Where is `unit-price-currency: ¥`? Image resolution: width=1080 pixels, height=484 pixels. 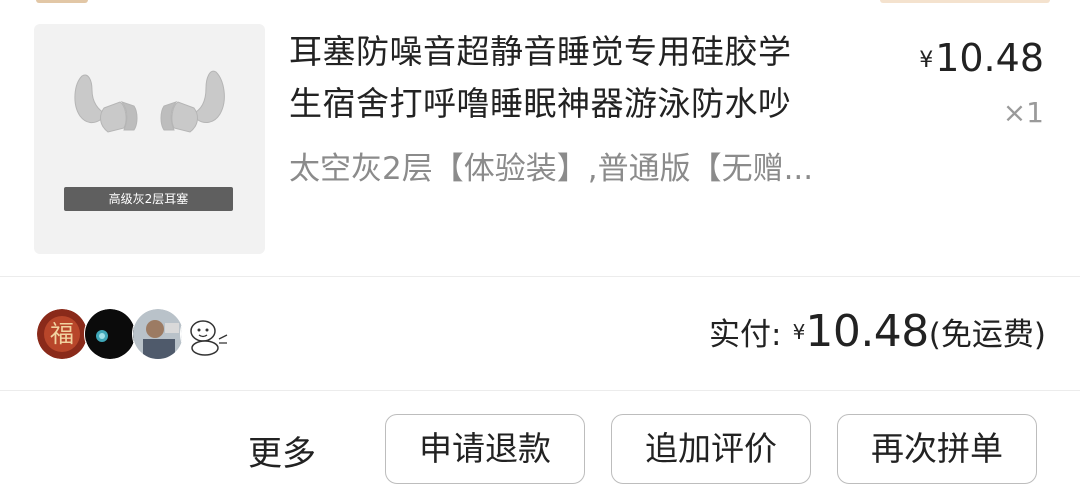 unit-price-currency: ¥ is located at coordinates (926, 60).